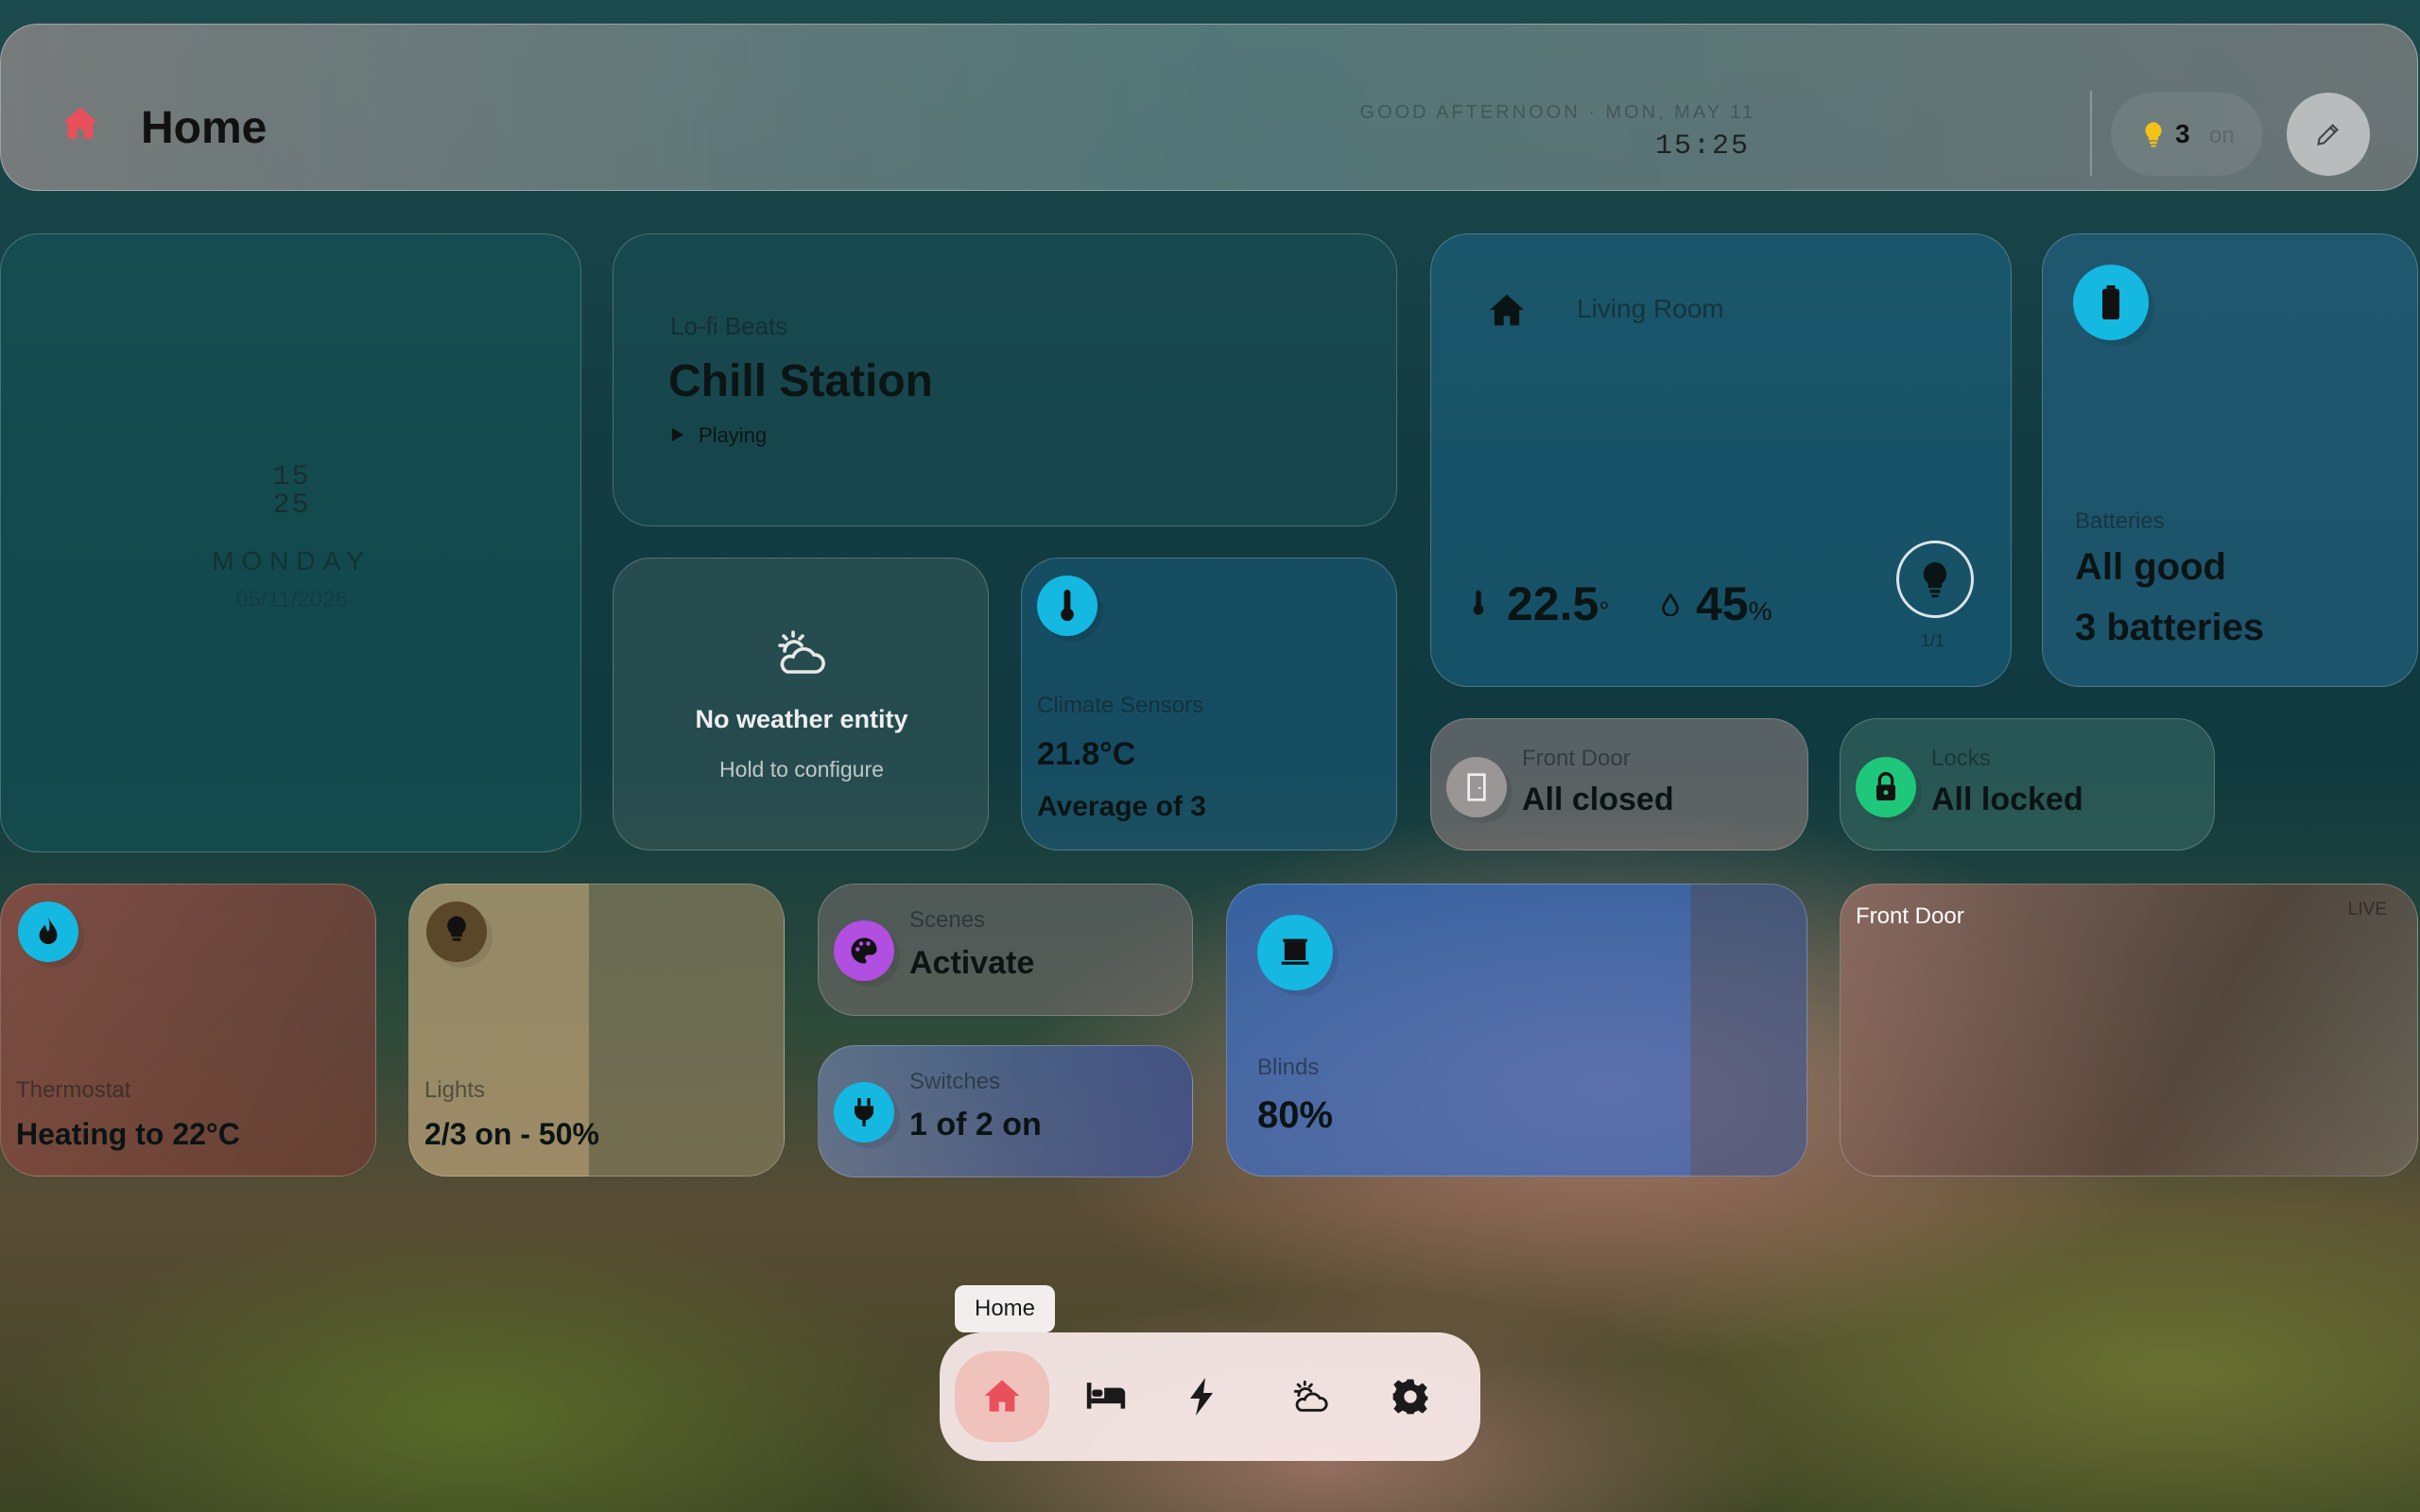  I want to click on locks-value: All locked, so click(2007, 799).